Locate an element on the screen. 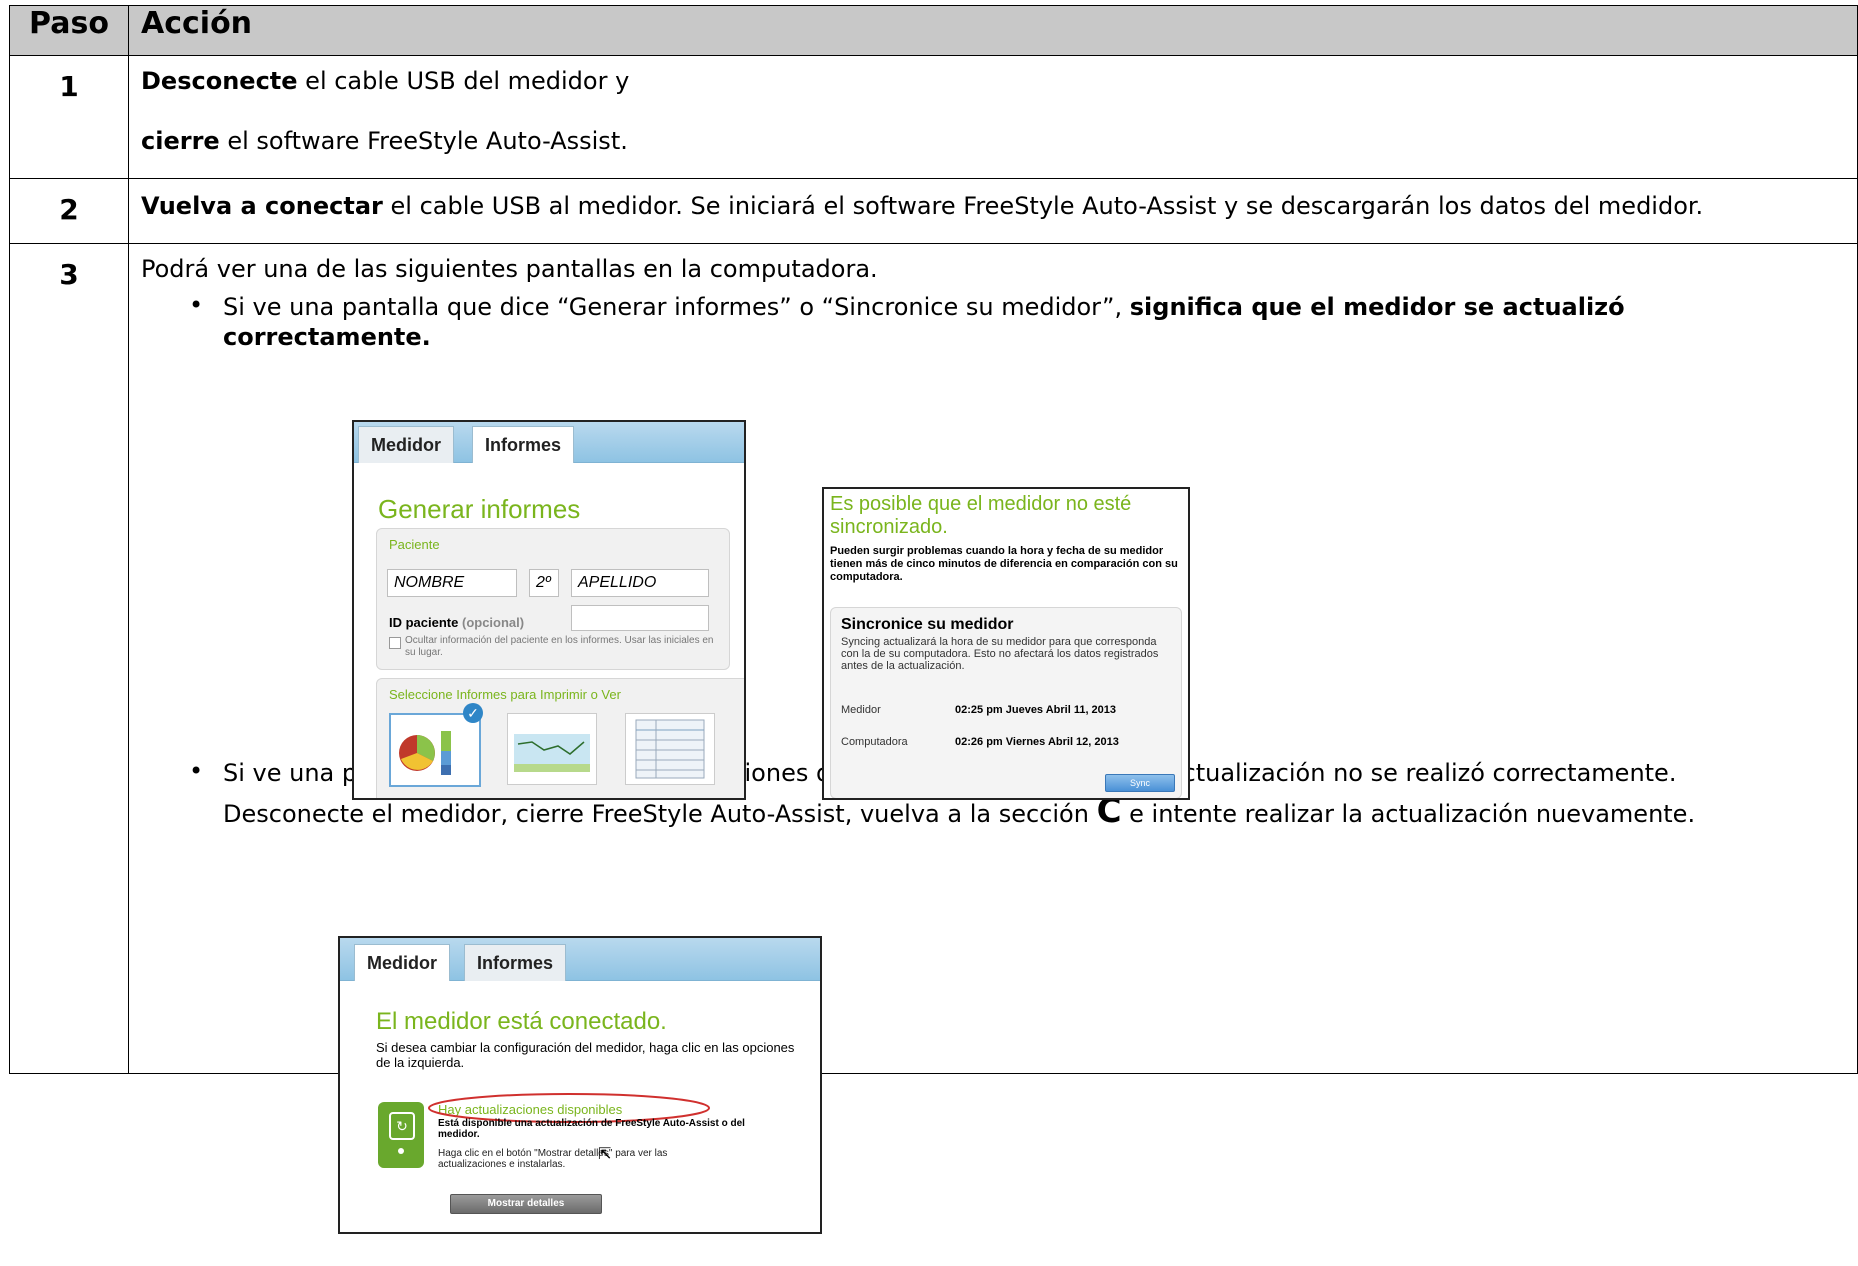 The height and width of the screenshot is (1266, 1858). patient-label: Paciente is located at coordinates (414, 544).